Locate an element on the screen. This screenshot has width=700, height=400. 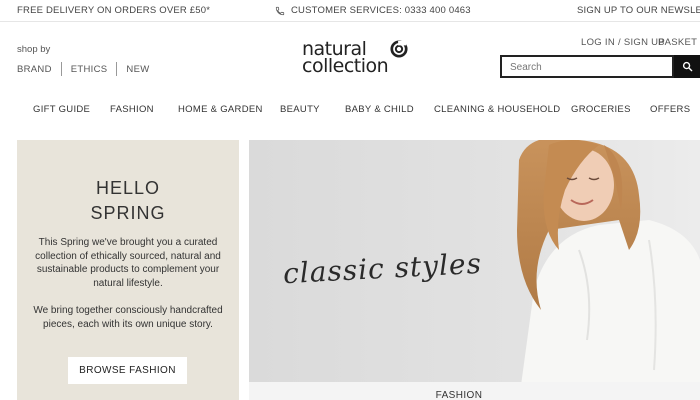
promo-title-line2: SPRING is located at coordinates (128, 213).